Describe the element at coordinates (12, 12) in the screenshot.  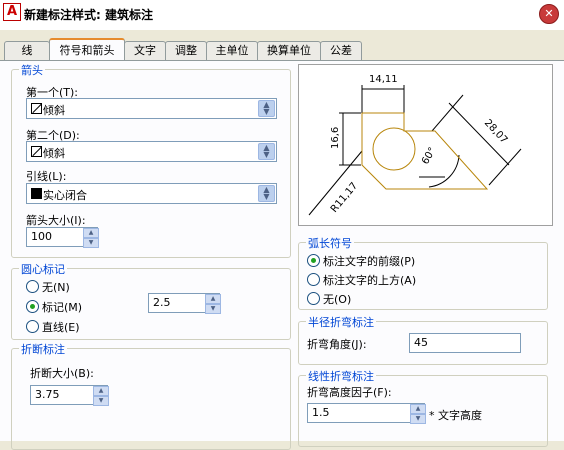
I see `autocad-app-icon: A` at that location.